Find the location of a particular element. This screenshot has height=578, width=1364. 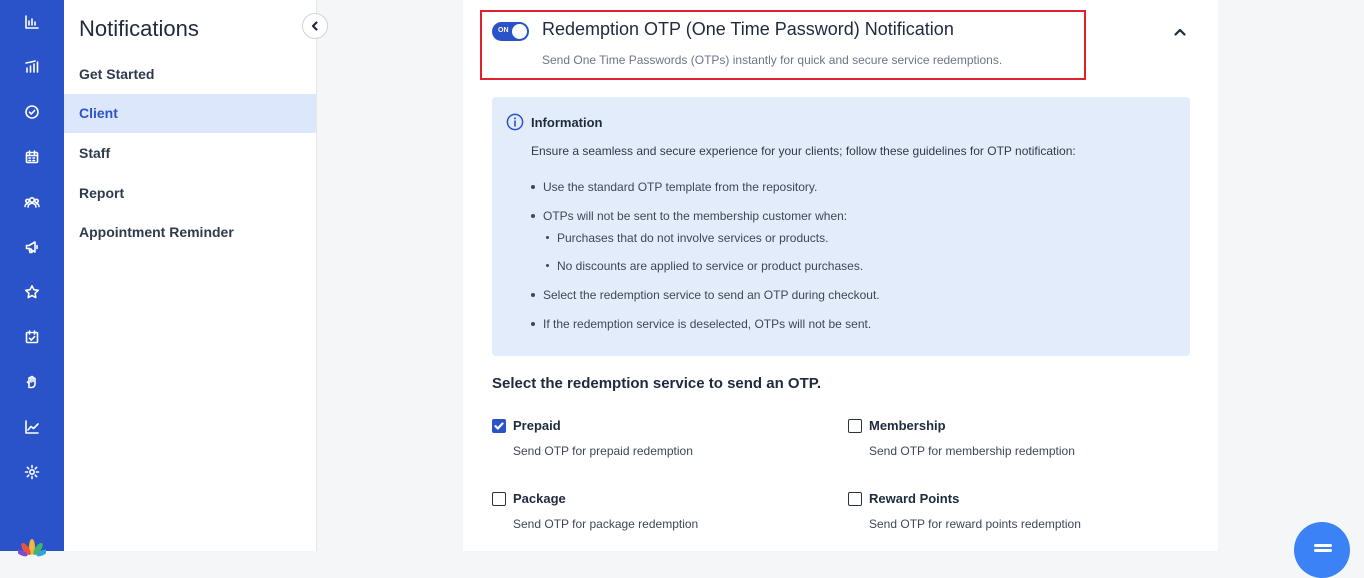

option-description: Send OTP for membership redemption is located at coordinates (972, 451).